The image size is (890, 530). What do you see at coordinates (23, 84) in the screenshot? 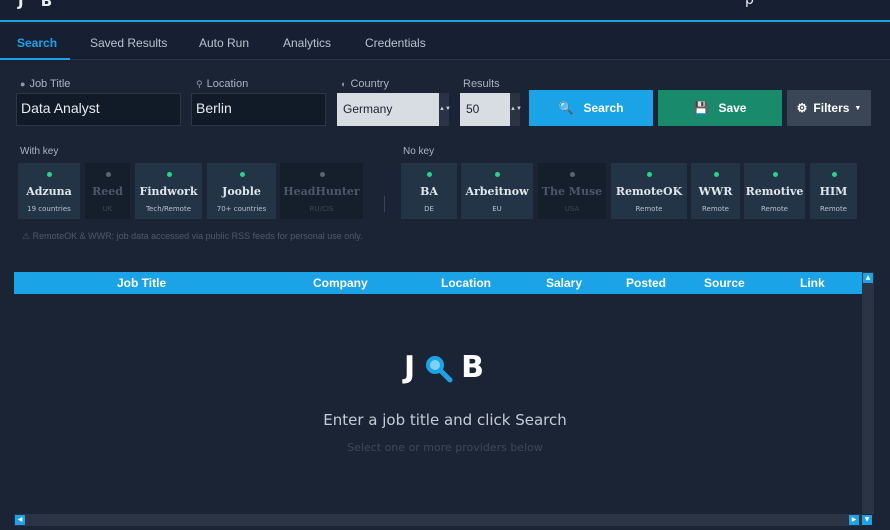
I see `search-icon: ●` at bounding box center [23, 84].